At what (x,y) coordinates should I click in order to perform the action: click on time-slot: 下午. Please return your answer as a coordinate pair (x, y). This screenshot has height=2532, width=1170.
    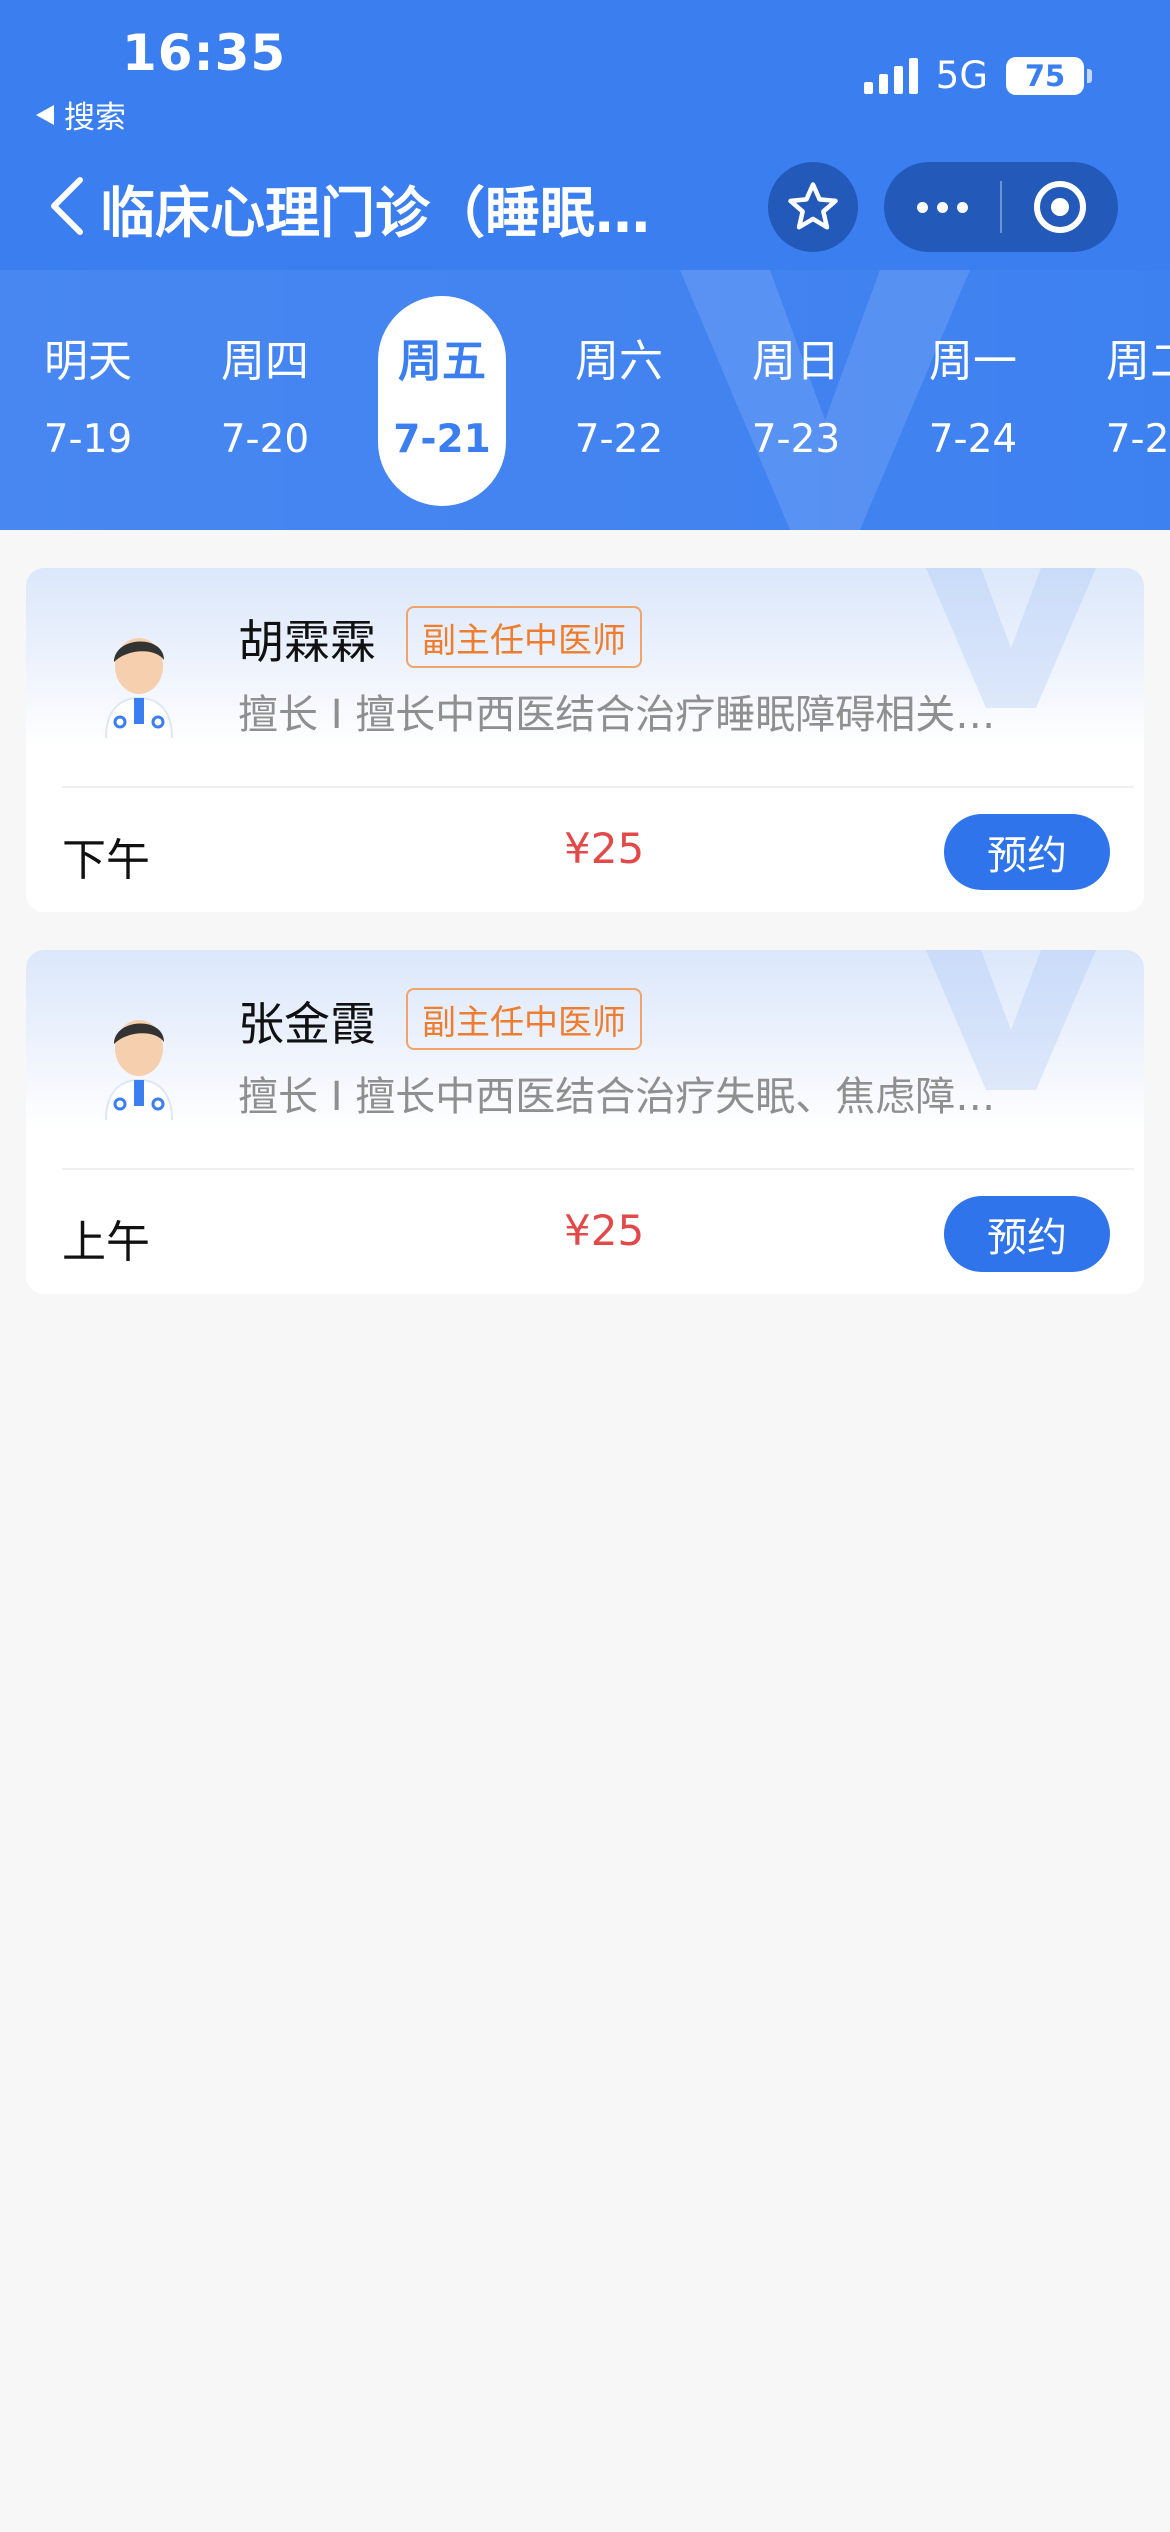
    Looking at the image, I should click on (106, 860).